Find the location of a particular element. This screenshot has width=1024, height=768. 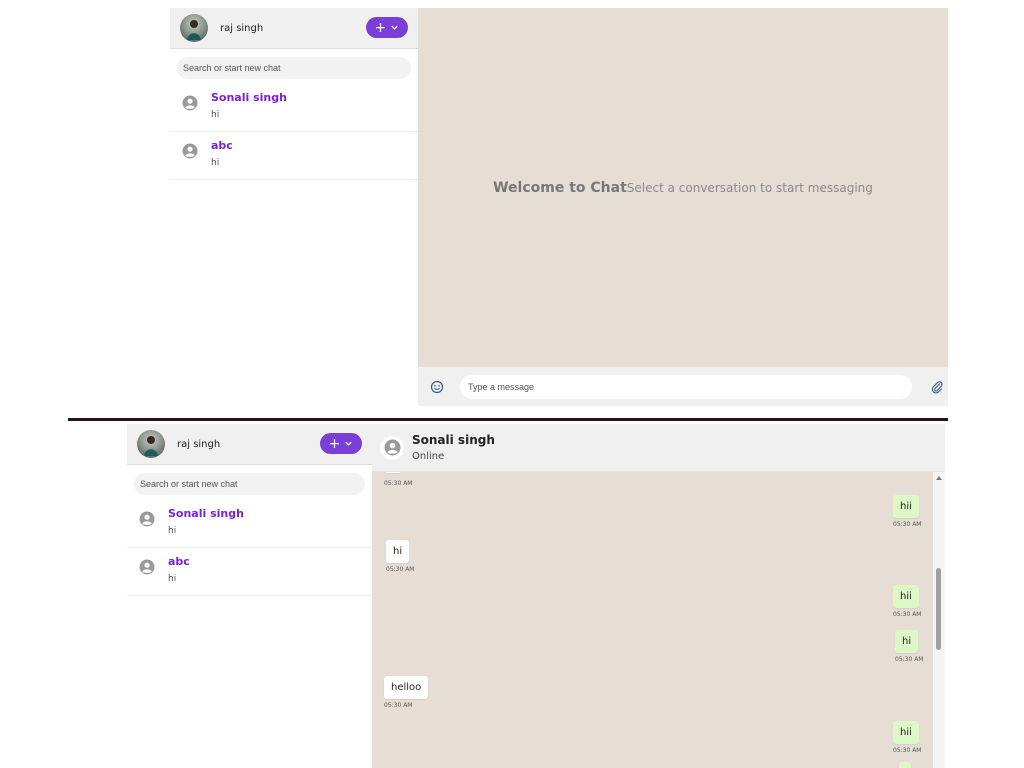

contact-status: Online is located at coordinates (428, 456).